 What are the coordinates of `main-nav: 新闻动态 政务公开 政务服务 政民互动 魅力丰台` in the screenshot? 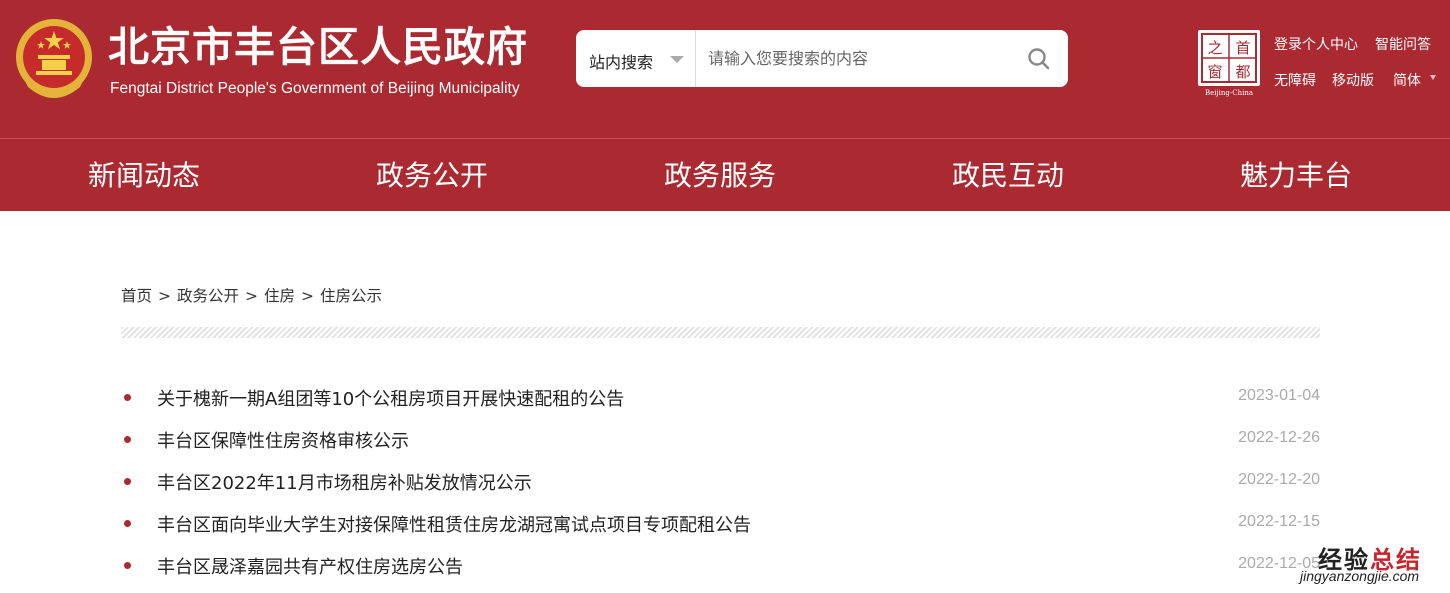 It's located at (725, 174).